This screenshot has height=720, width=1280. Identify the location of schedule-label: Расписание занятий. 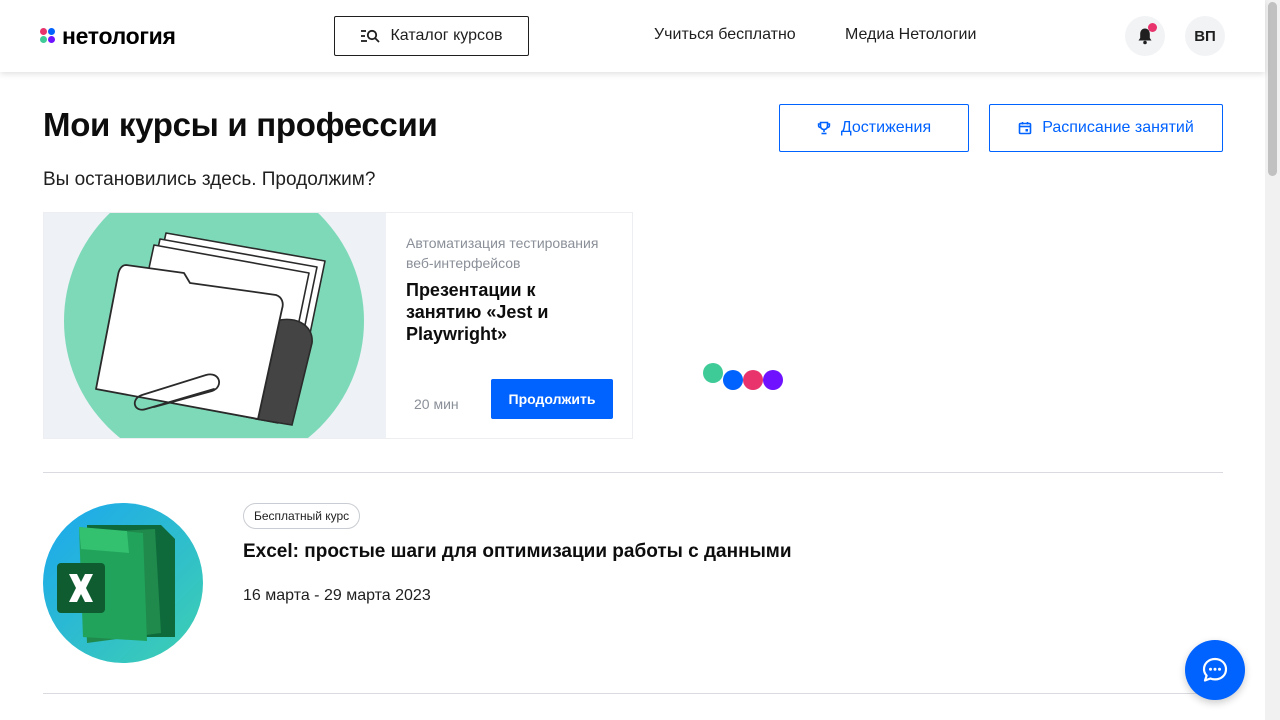
(1118, 127).